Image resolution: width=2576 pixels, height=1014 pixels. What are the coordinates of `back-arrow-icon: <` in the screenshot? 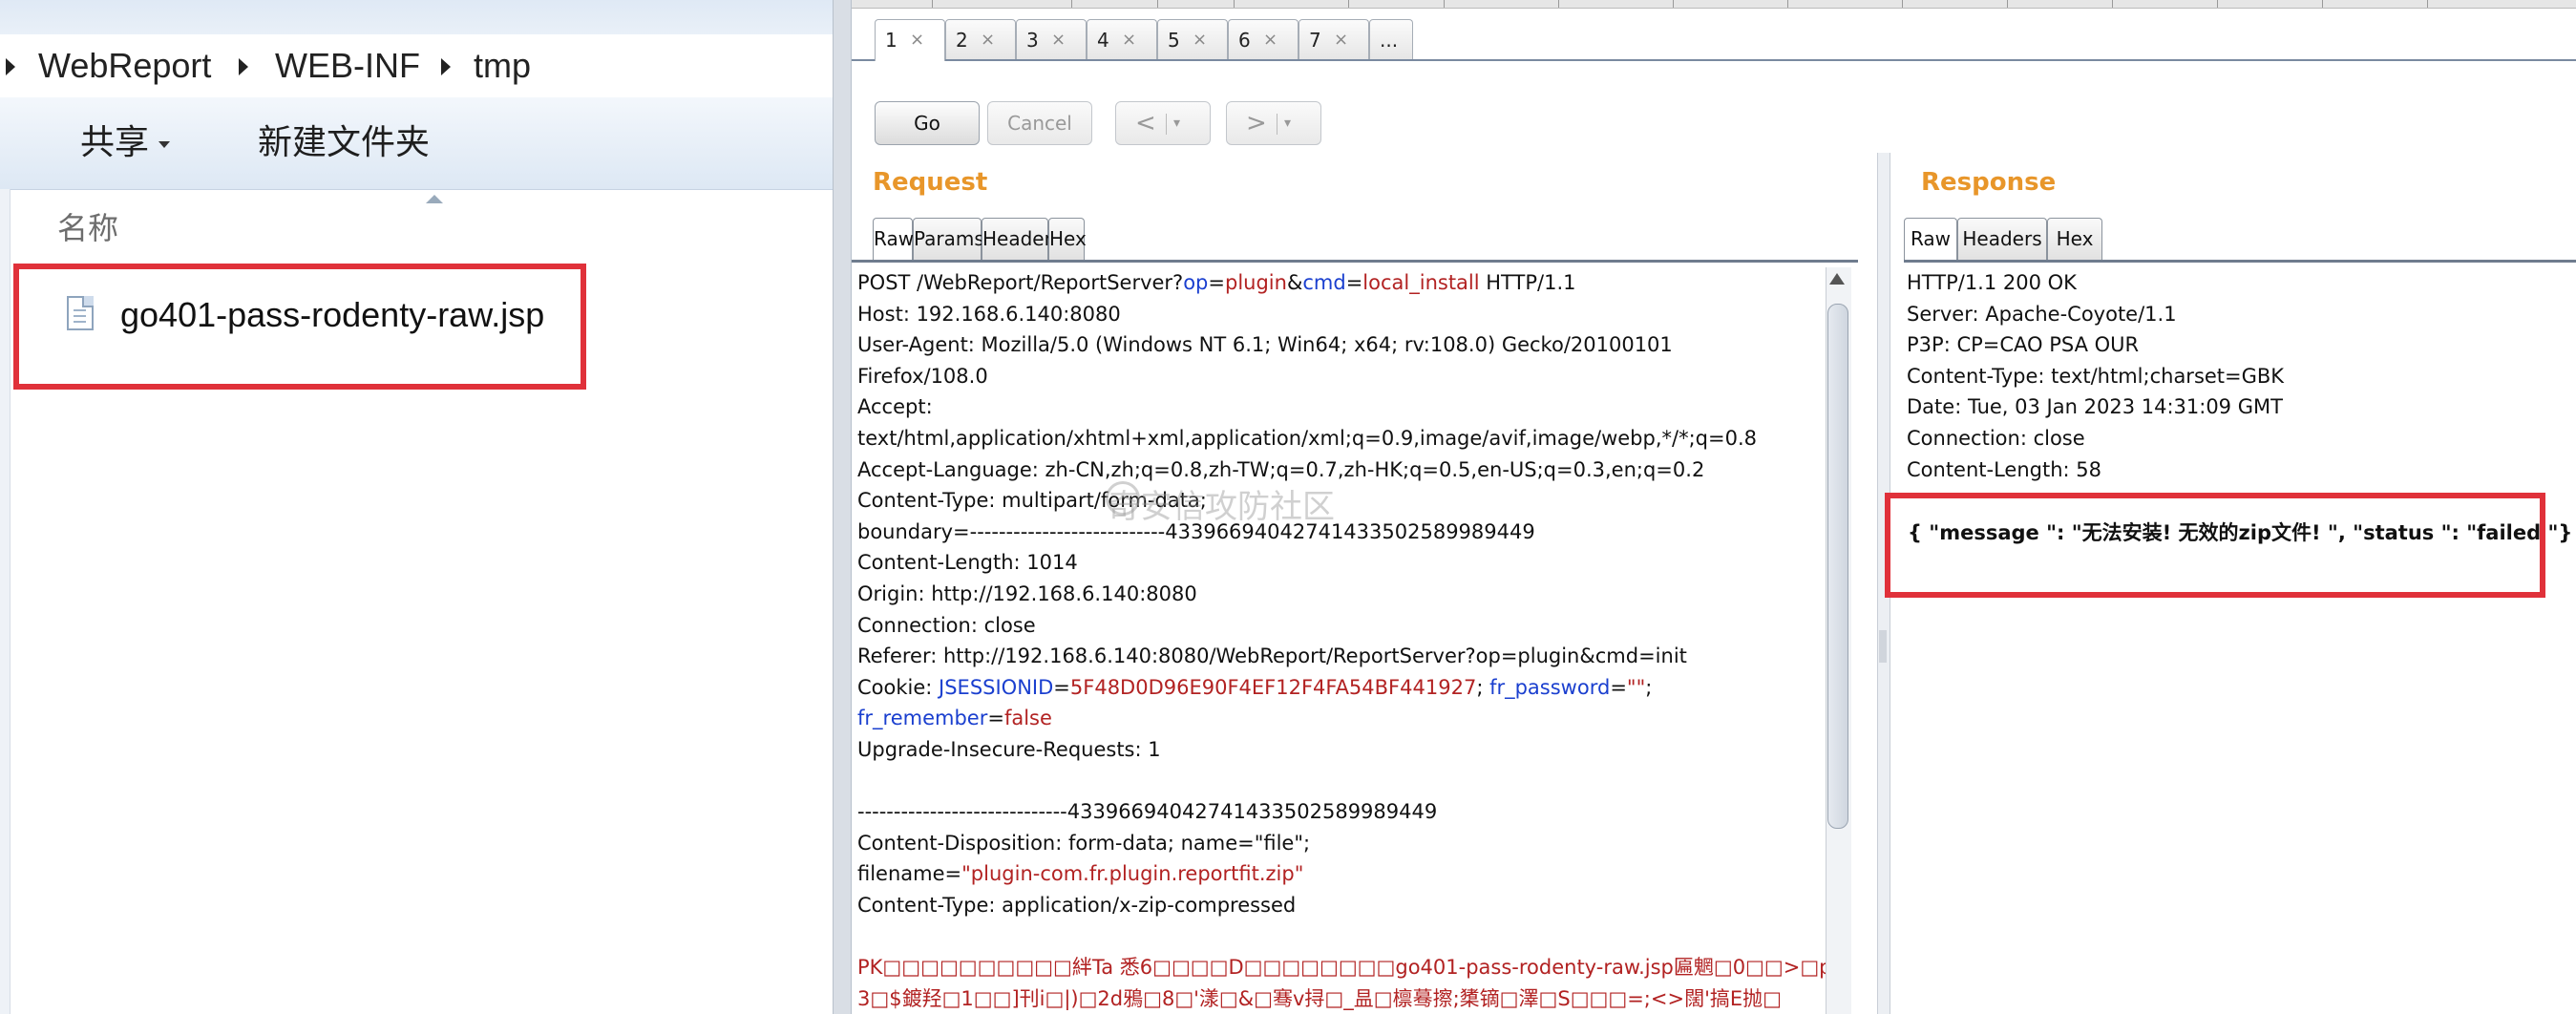 It's located at (1145, 123).